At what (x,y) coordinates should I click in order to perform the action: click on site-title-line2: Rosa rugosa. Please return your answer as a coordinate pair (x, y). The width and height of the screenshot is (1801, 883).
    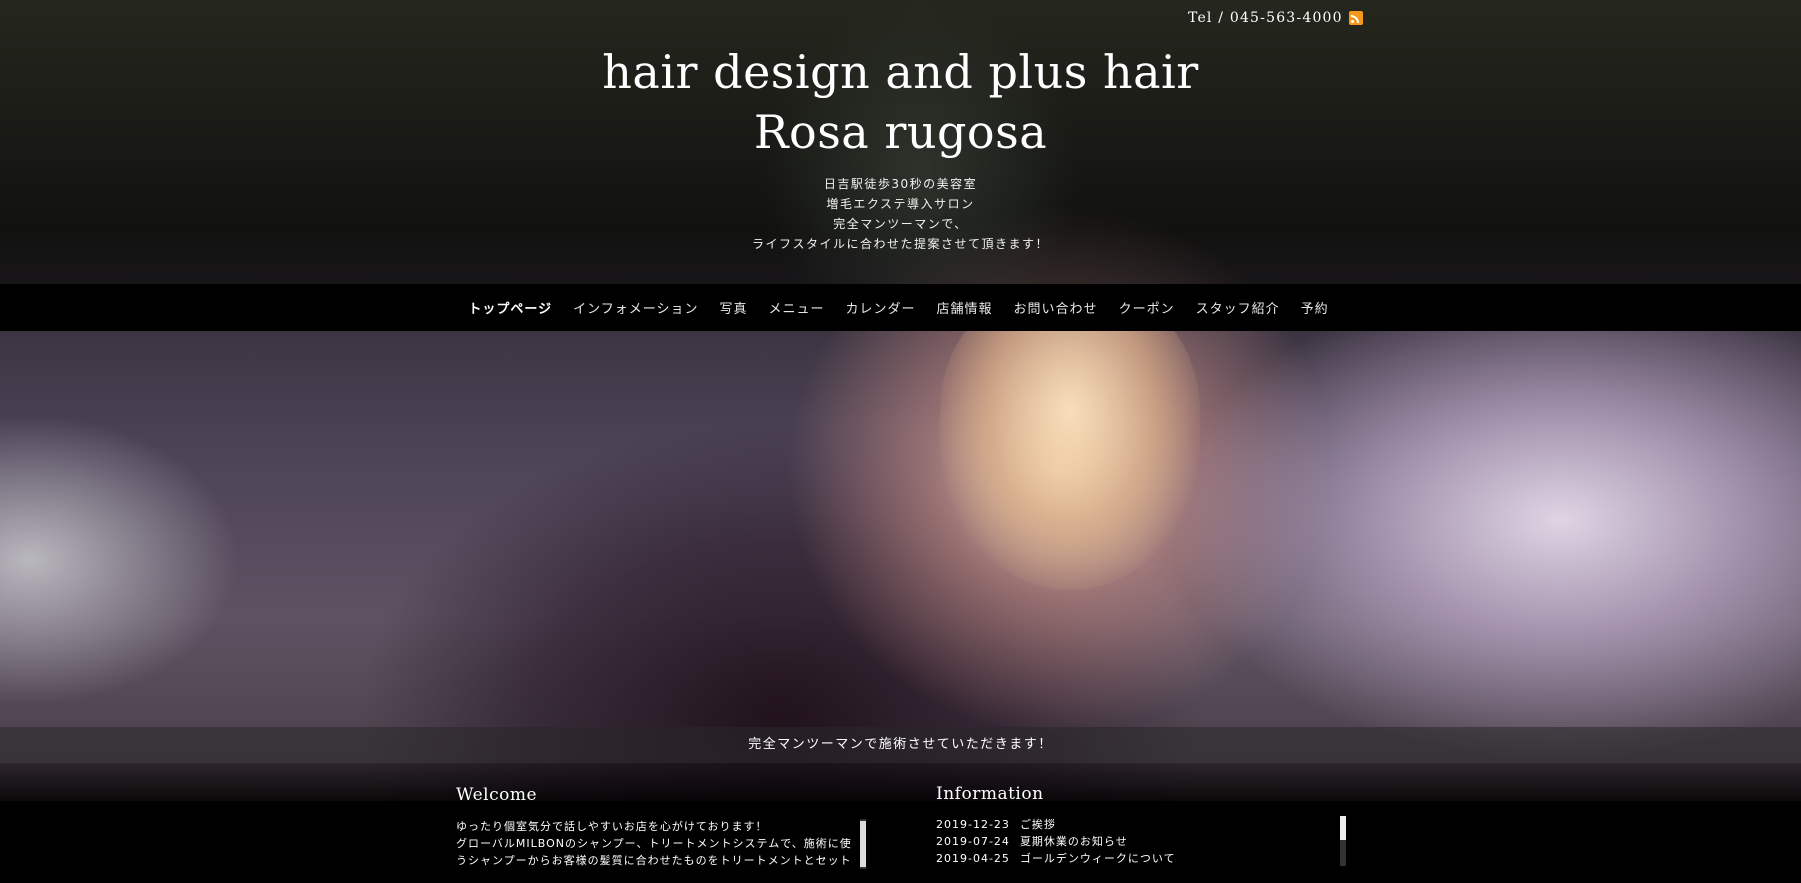
    Looking at the image, I should click on (900, 132).